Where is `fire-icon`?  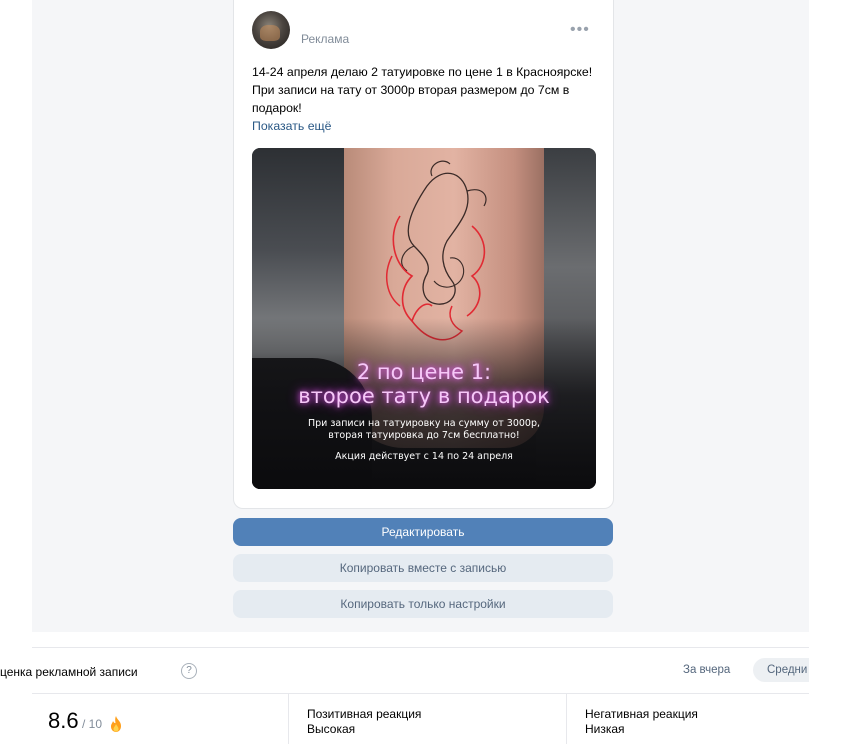
fire-icon is located at coordinates (116, 724).